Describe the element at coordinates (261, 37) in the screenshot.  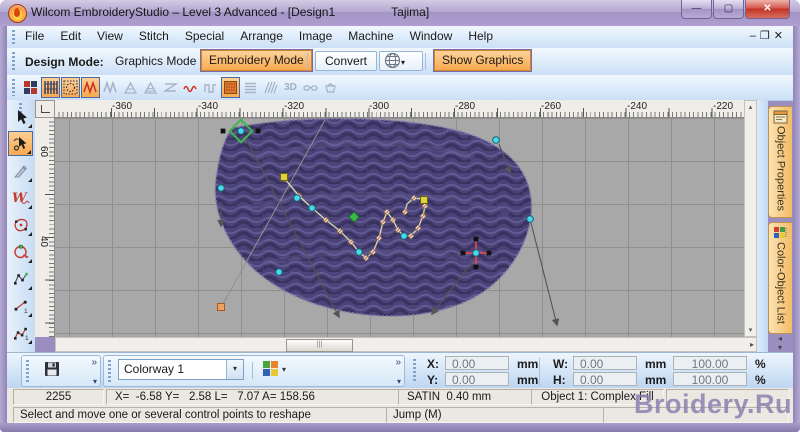
I see `menu-arrange: Arrange` at that location.